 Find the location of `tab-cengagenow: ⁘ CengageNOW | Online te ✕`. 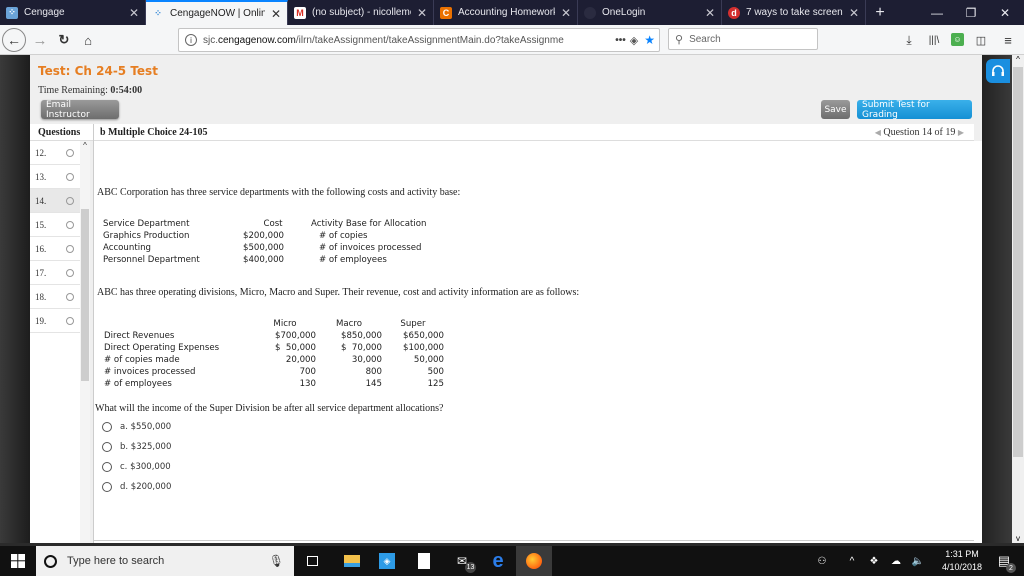

tab-cengagenow: ⁘ CengageNOW | Online te ✕ is located at coordinates (217, 12).